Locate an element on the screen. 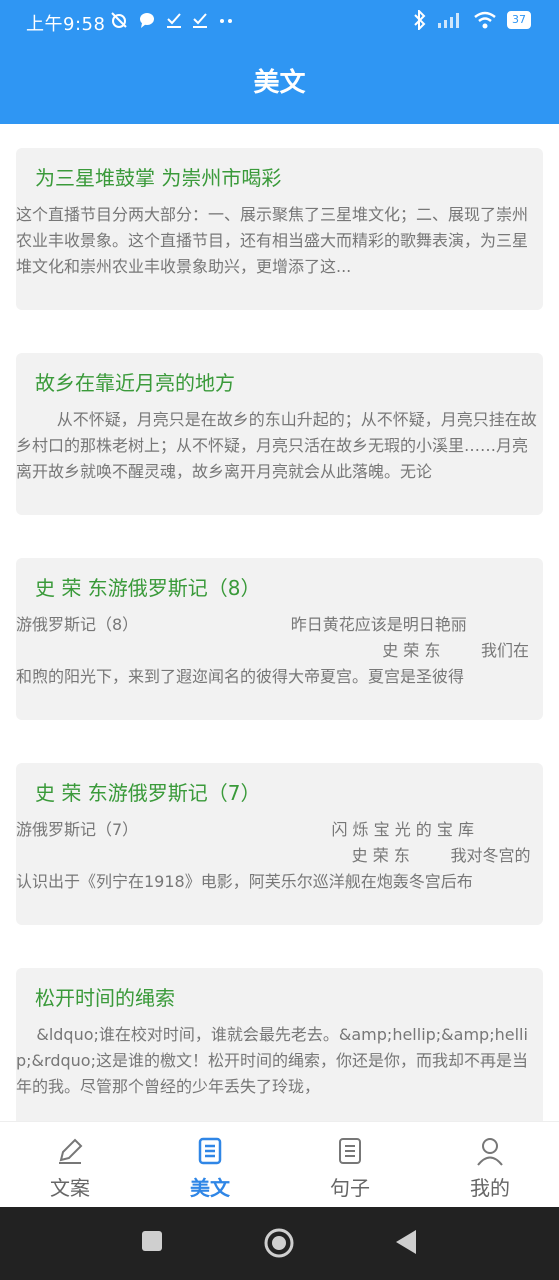 The width and height of the screenshot is (559, 1280). page-title: 美文 is located at coordinates (279, 83).